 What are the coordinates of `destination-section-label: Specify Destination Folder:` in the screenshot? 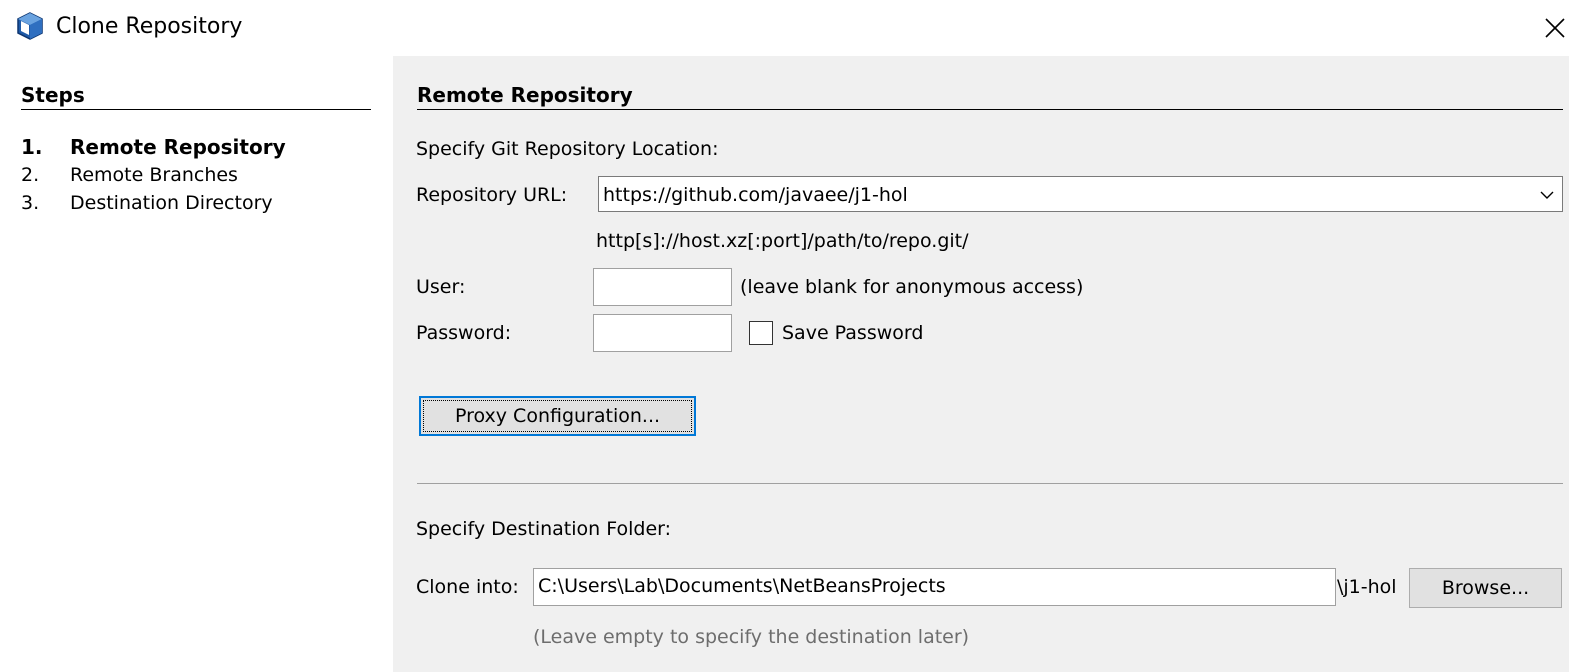 It's located at (544, 529).